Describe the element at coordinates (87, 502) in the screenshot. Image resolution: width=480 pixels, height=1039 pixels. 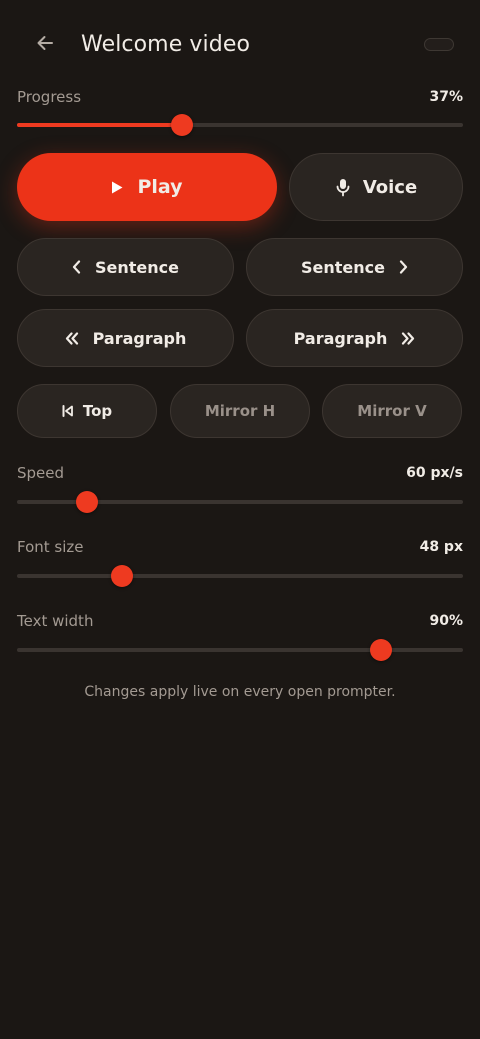
I see `speed-slider-thumb` at that location.